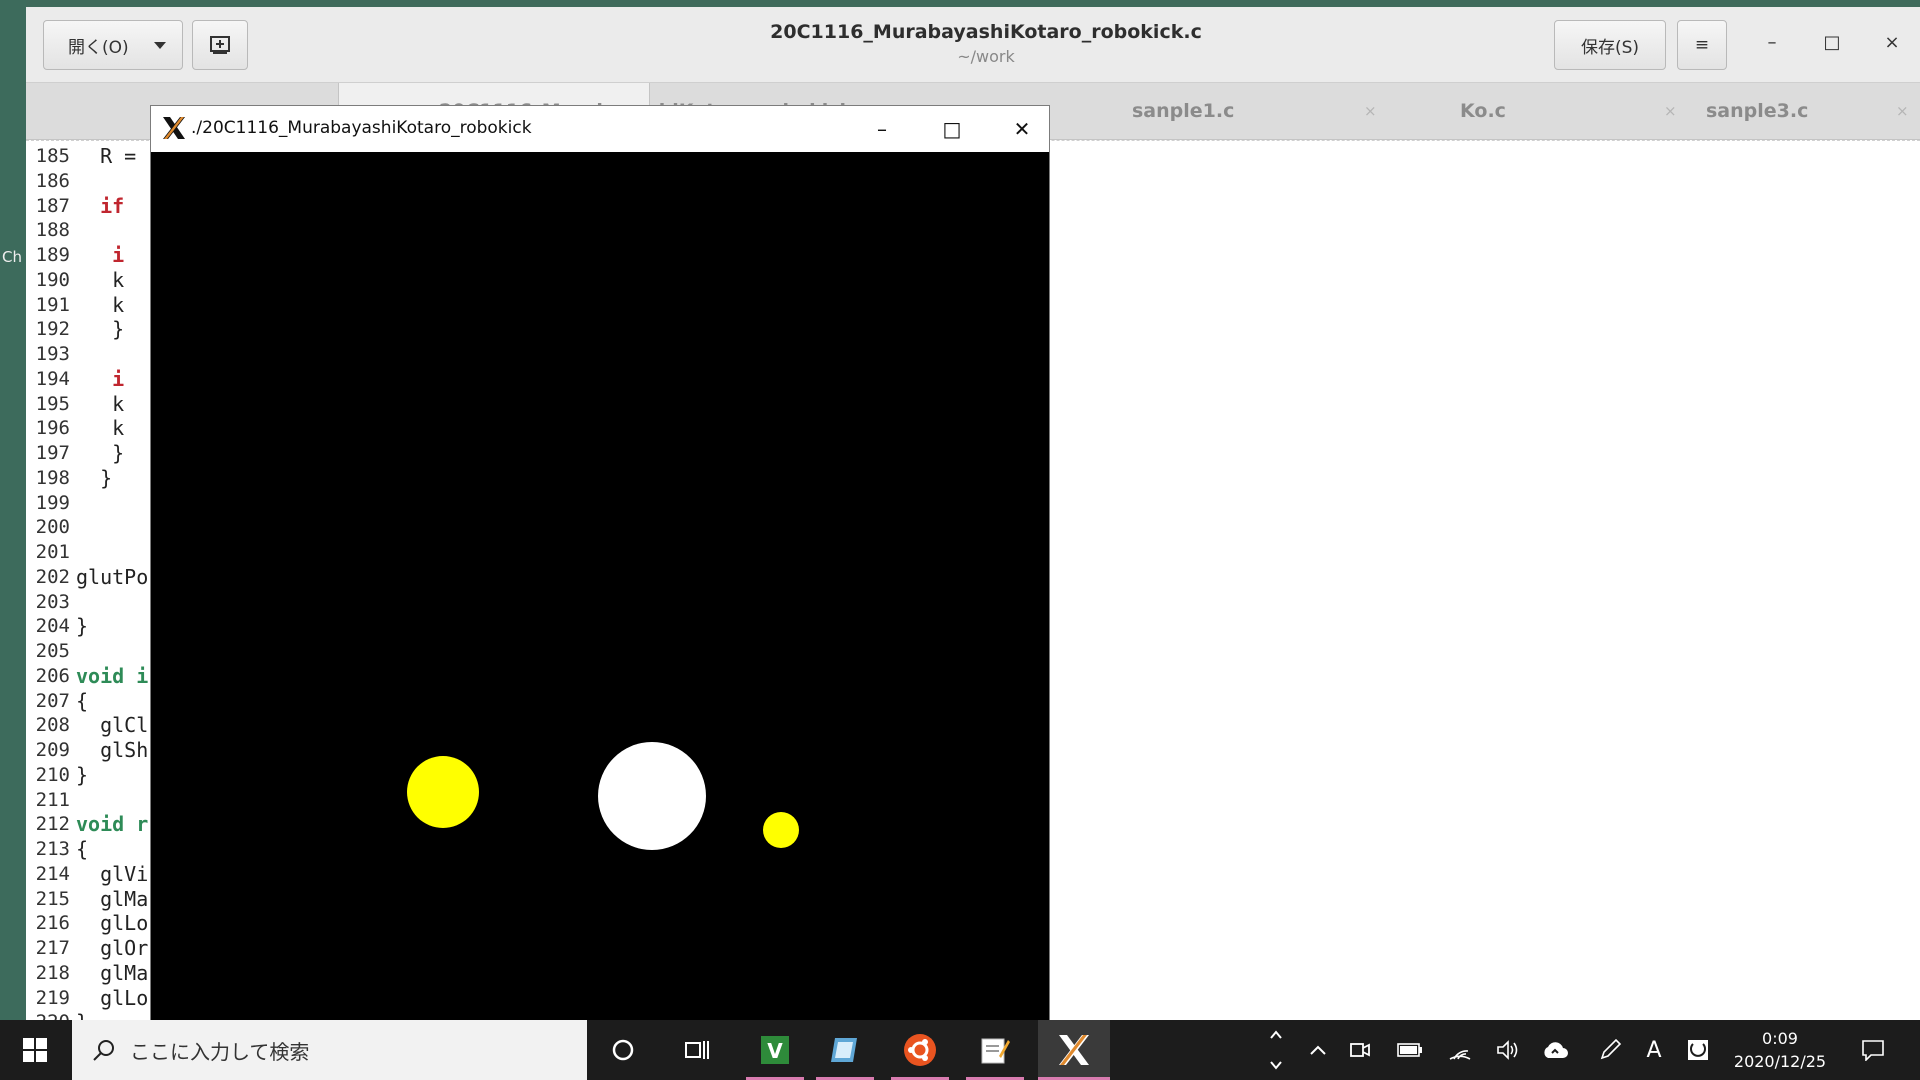 The width and height of the screenshot is (1920, 1080). I want to click on line-number: 209, so click(52, 750).